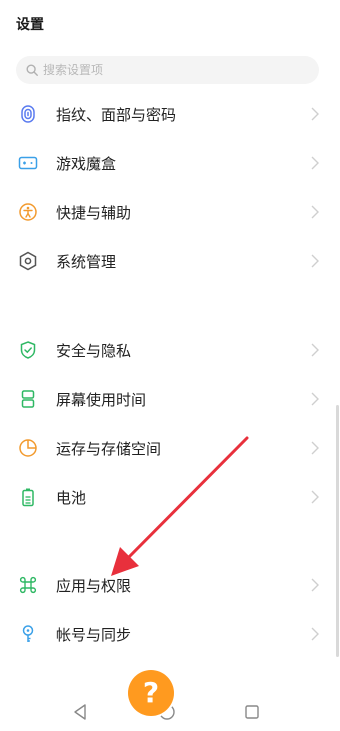  What do you see at coordinates (170, 399) in the screenshot?
I see `settings-item-screen-time: 屏幕使用时间` at bounding box center [170, 399].